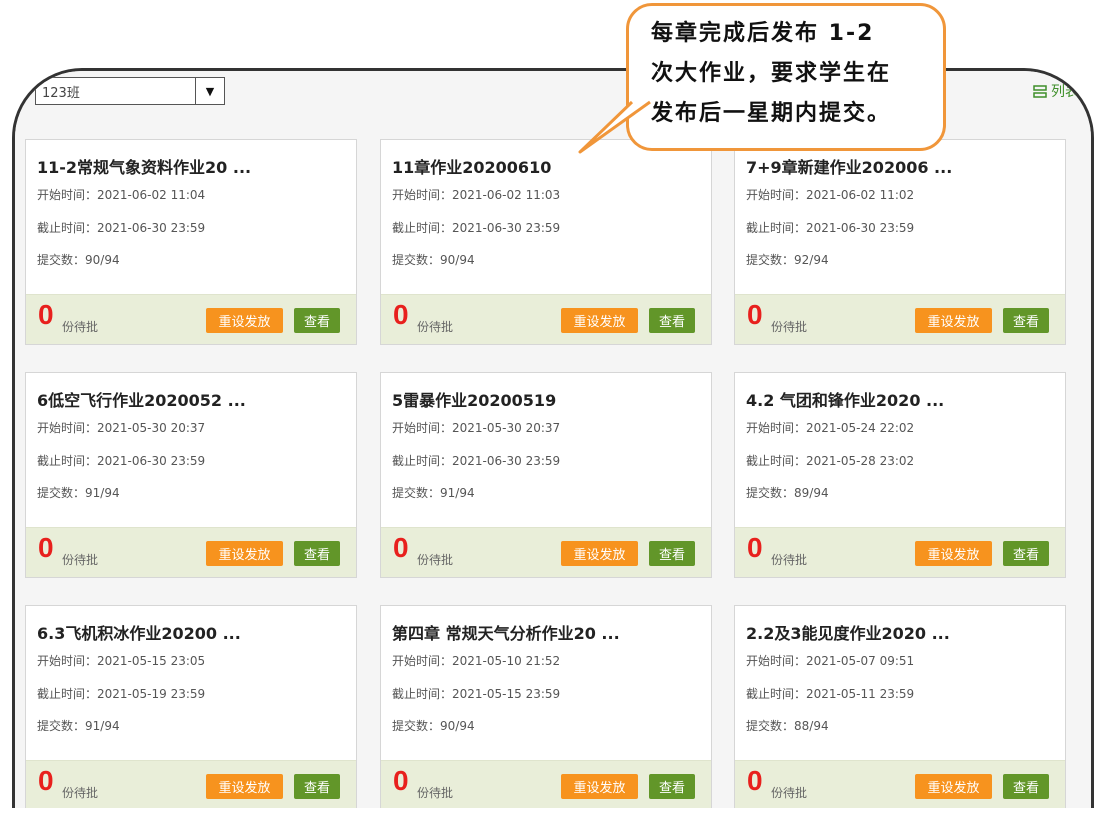 The image size is (1107, 830). I want to click on start-time: 开始时间：2021-06-02 11:03, so click(476, 194).